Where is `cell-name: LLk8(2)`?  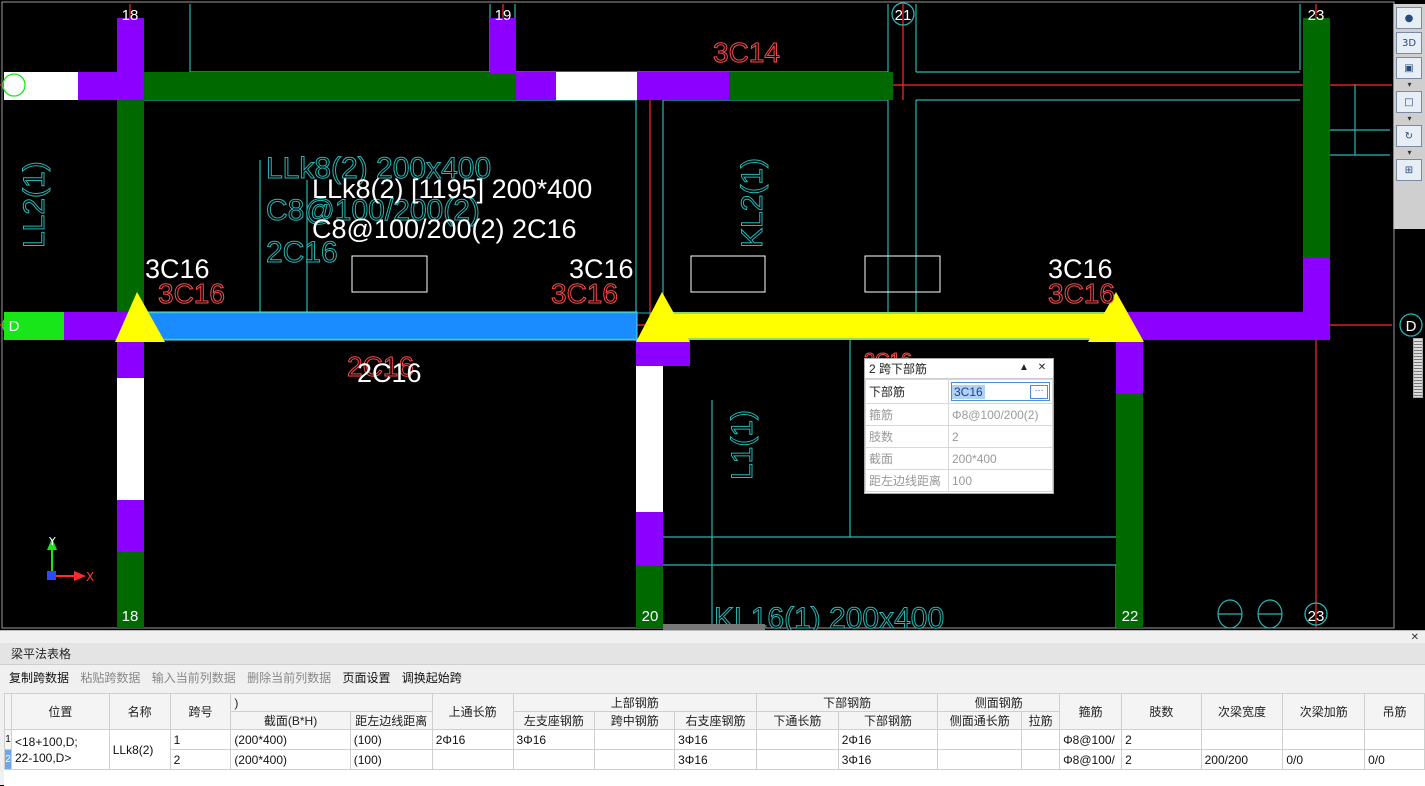
cell-name: LLk8(2) is located at coordinates (139, 749).